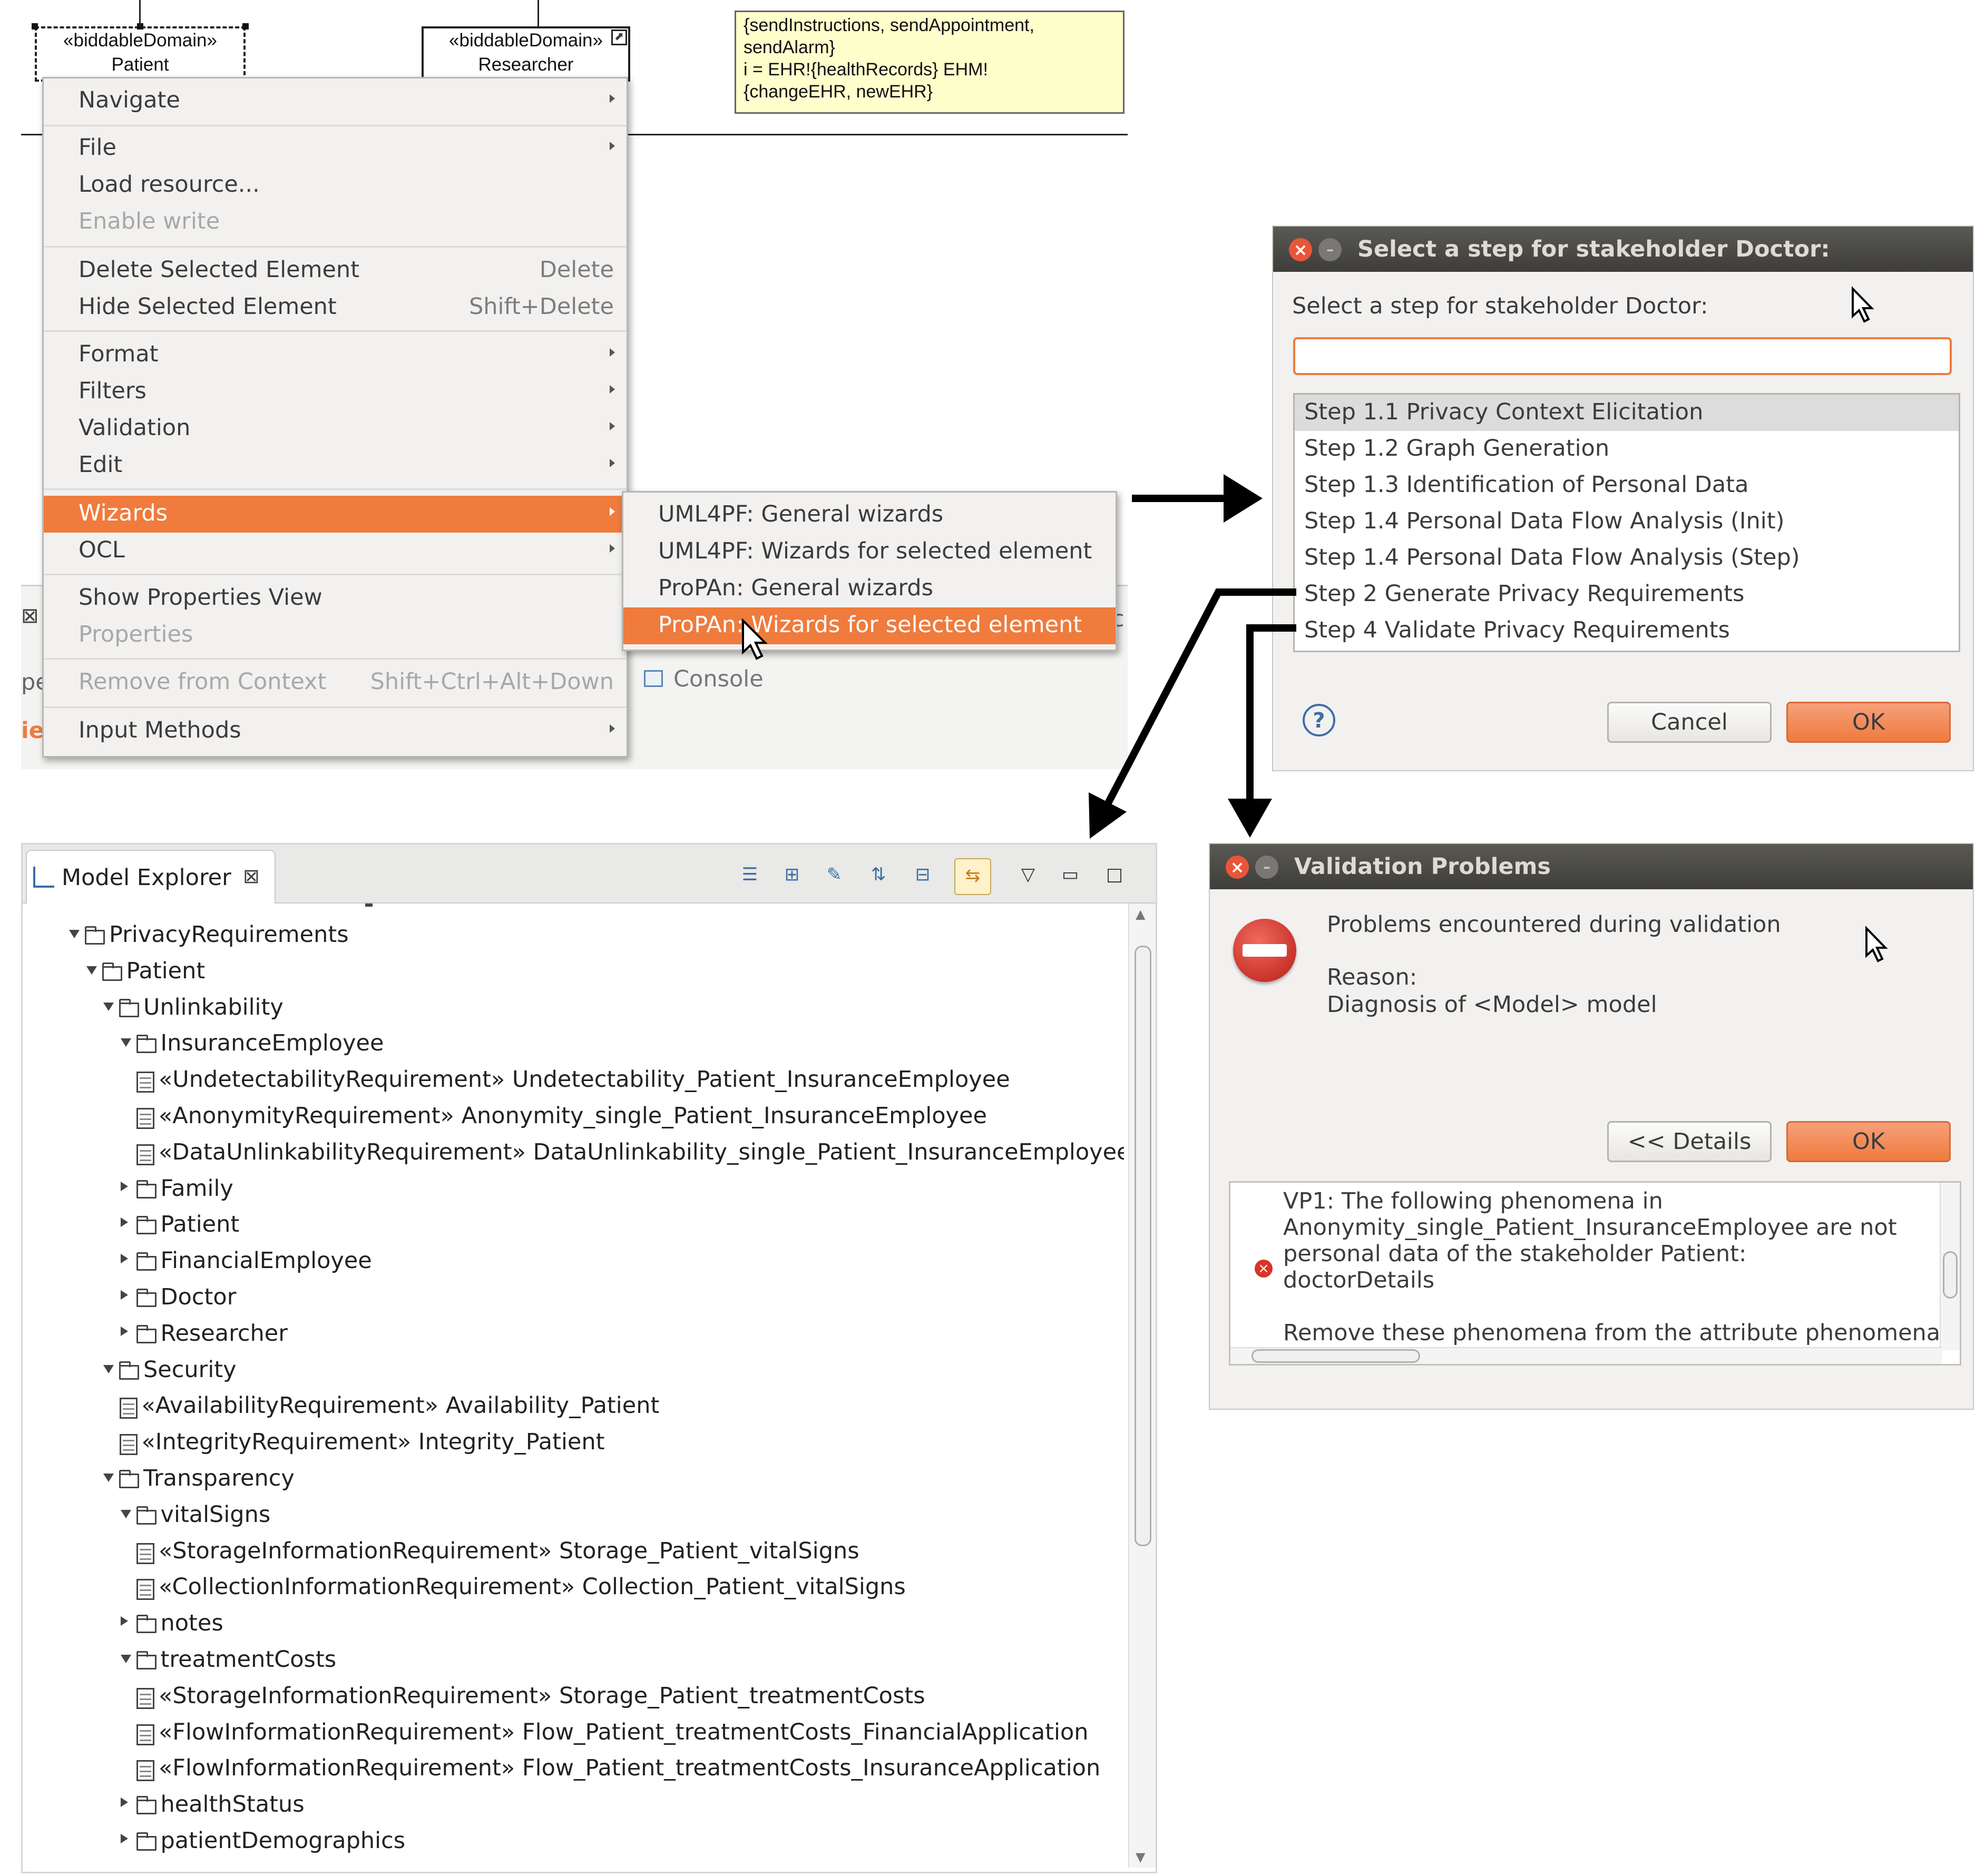  I want to click on minimize-view-icon: ▭, so click(1070, 875).